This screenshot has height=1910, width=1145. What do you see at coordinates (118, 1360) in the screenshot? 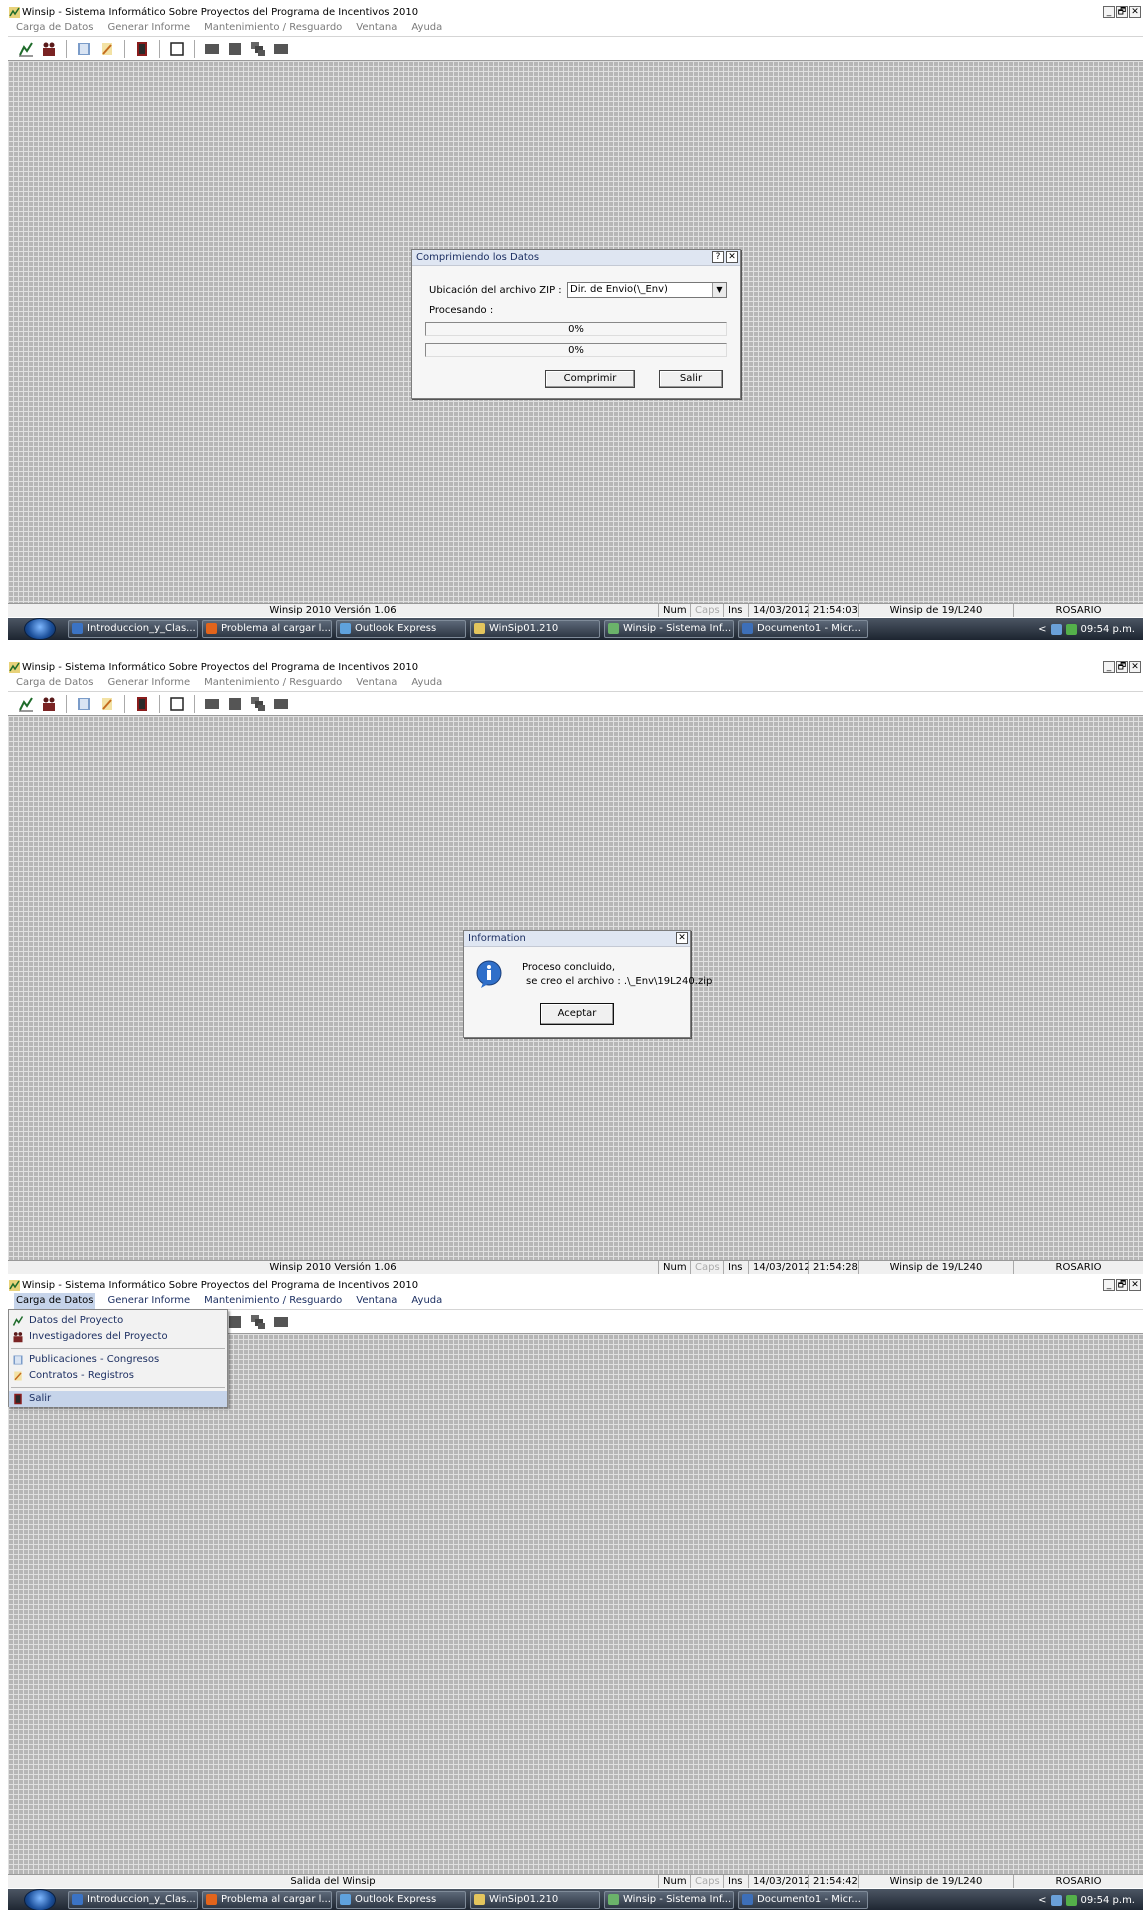
I see `menu-item-publicaciones: Publicaciones - Congresos` at bounding box center [118, 1360].